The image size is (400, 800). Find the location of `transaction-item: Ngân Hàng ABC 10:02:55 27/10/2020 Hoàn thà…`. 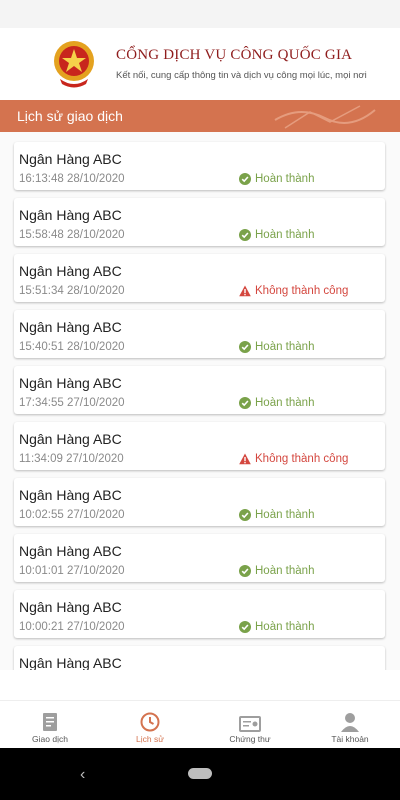

transaction-item: Ngân Hàng ABC 10:02:55 27/10/2020 Hoàn thà… is located at coordinates (199, 502).